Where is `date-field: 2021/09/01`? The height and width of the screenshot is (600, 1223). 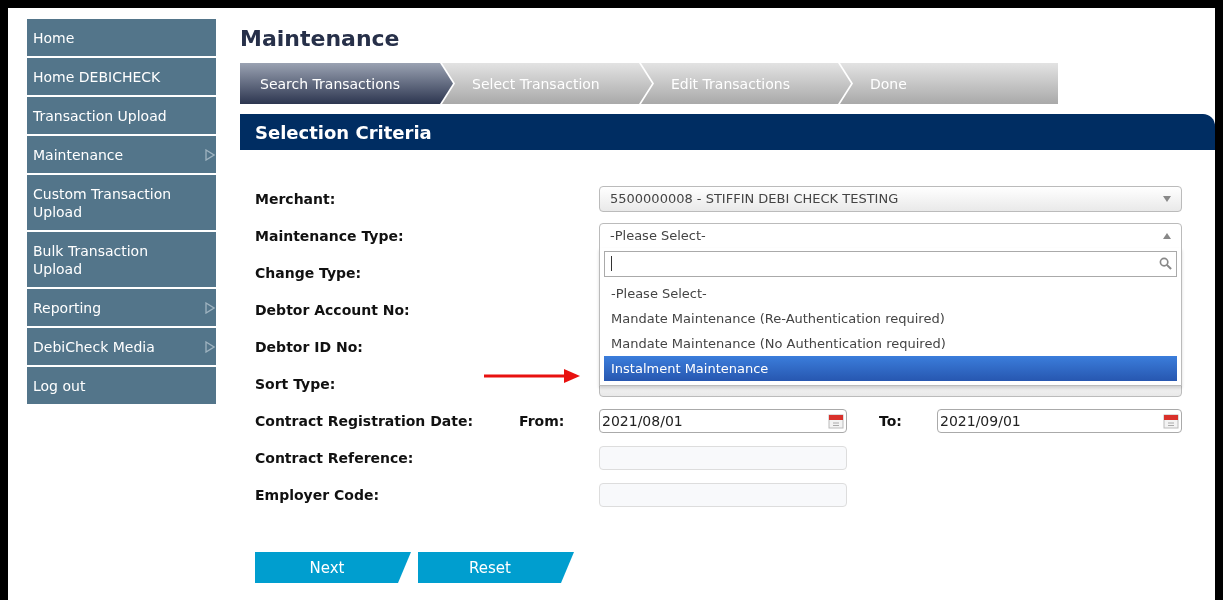 date-field: 2021/09/01 is located at coordinates (1059, 420).